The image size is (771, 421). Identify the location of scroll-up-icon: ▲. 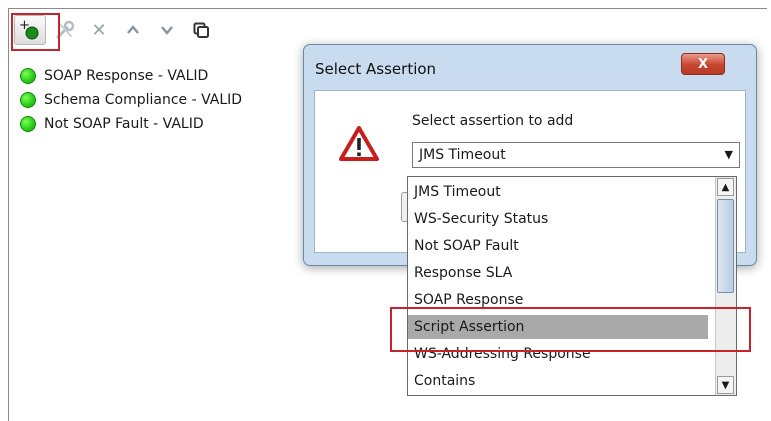
(725, 187).